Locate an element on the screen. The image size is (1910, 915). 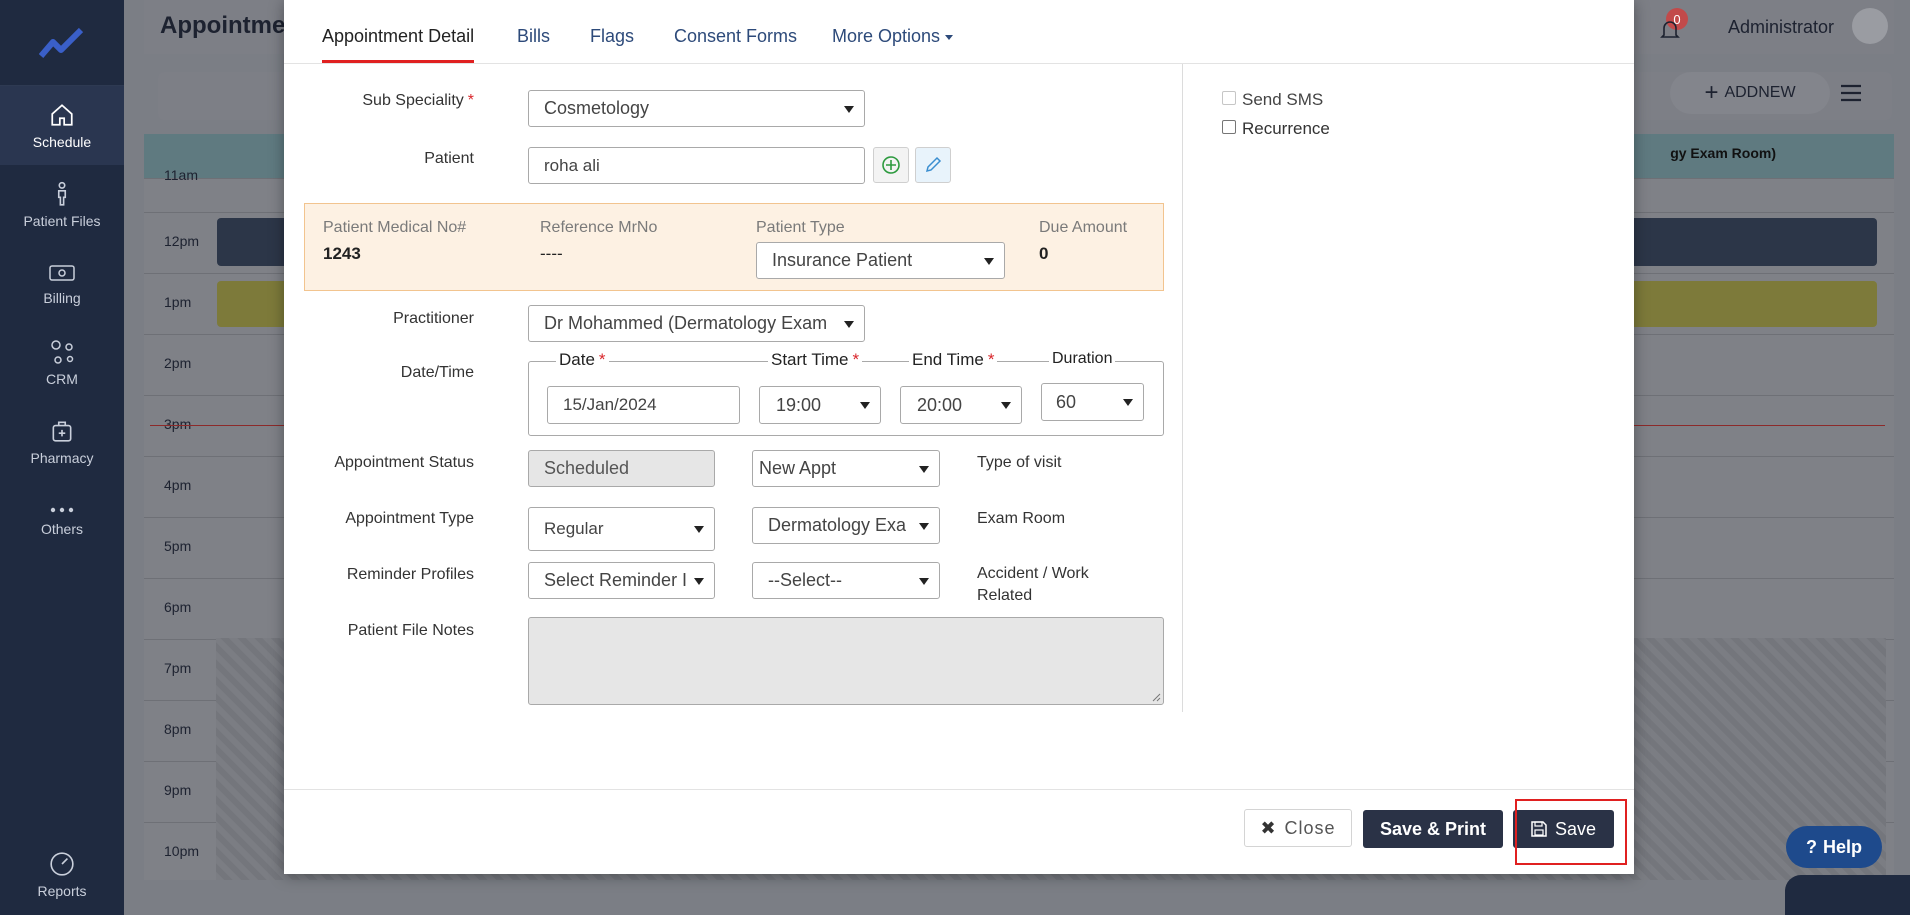
help-button: ? Help is located at coordinates (1834, 847).